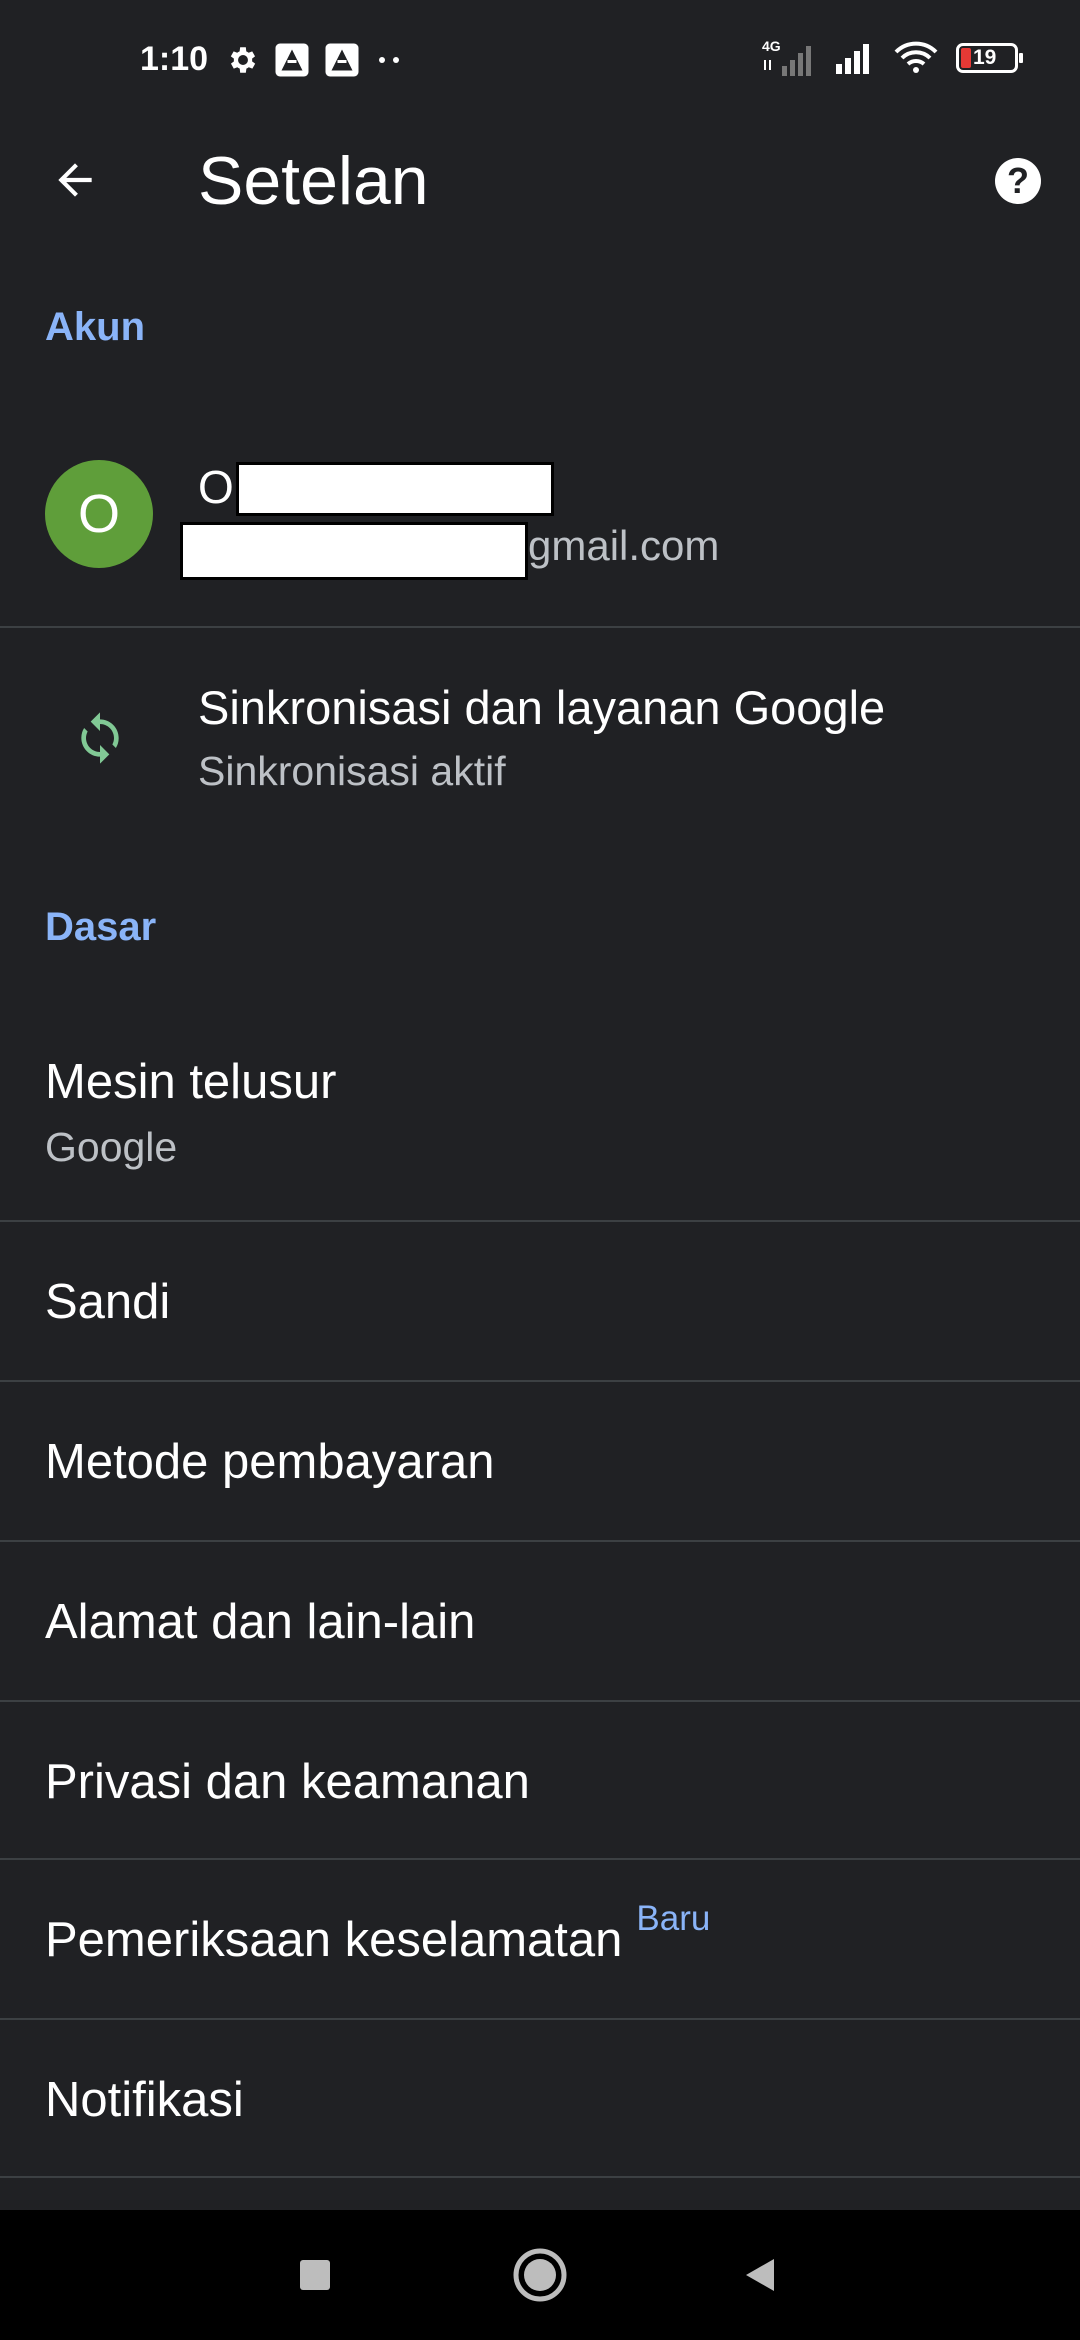 The width and height of the screenshot is (1080, 2340). What do you see at coordinates (892, 58) in the screenshot?
I see `status-right-icons: 4G 19` at bounding box center [892, 58].